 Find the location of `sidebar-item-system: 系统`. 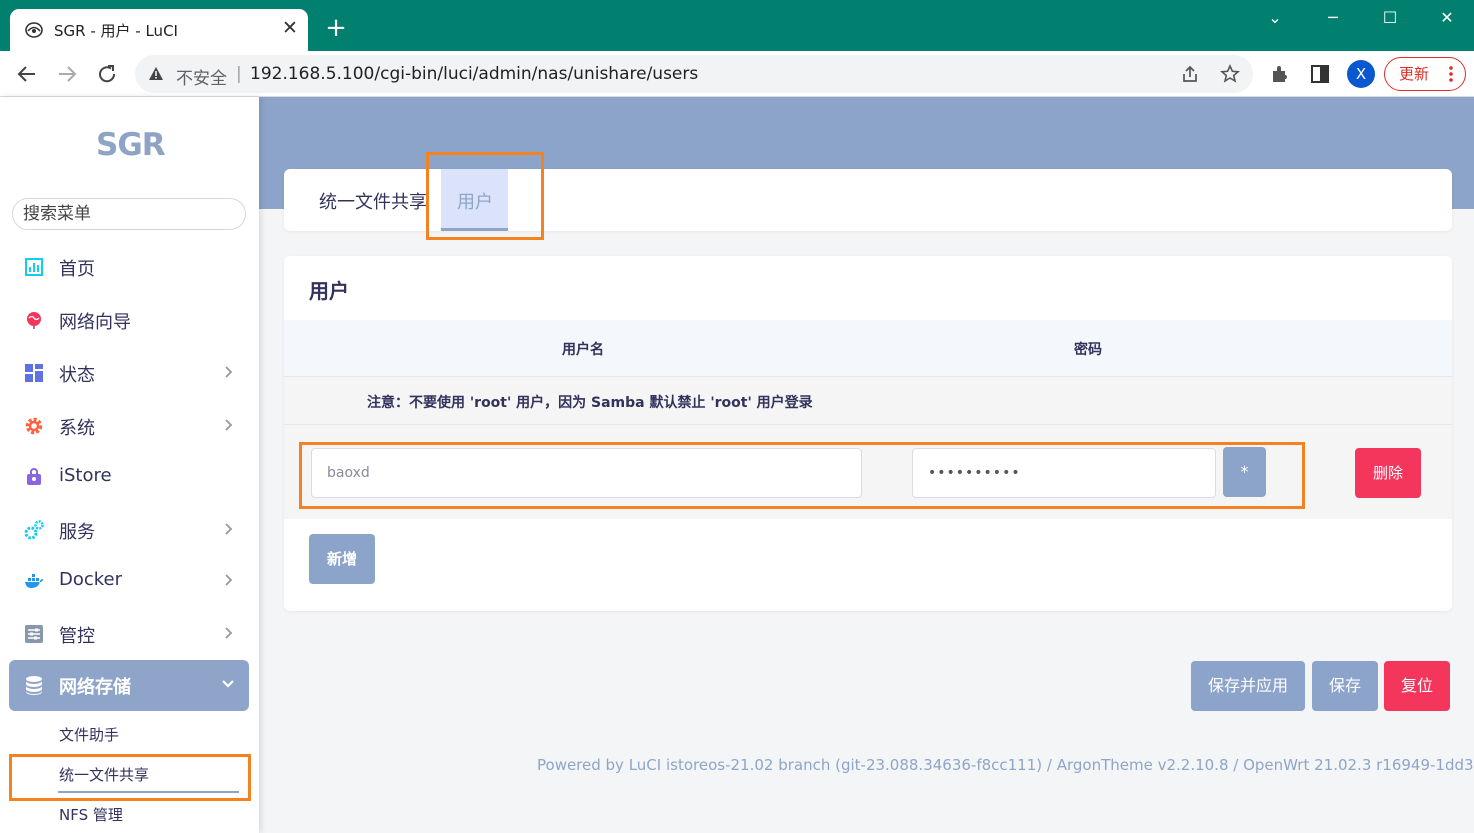

sidebar-item-system: 系统 is located at coordinates (129, 426).